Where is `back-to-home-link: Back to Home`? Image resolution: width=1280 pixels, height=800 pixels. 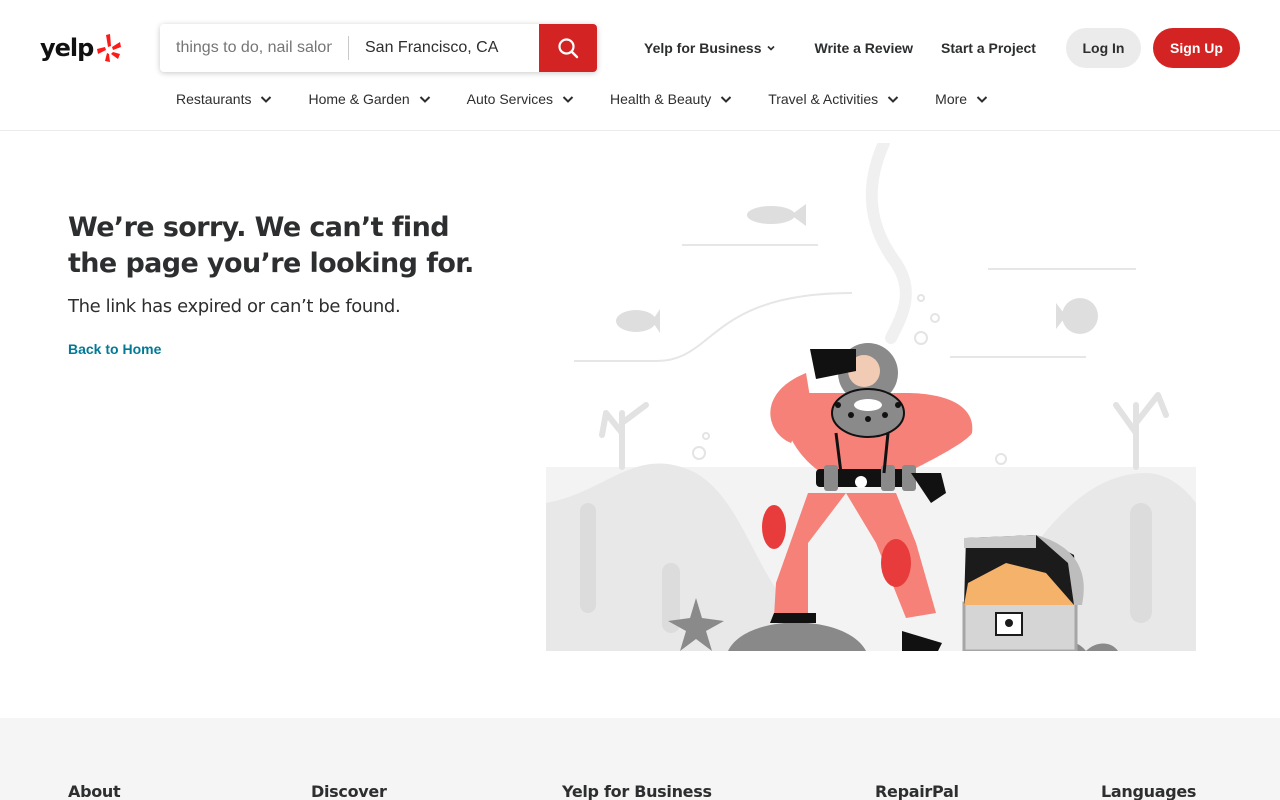
back-to-home-link: Back to Home is located at coordinates (114, 349).